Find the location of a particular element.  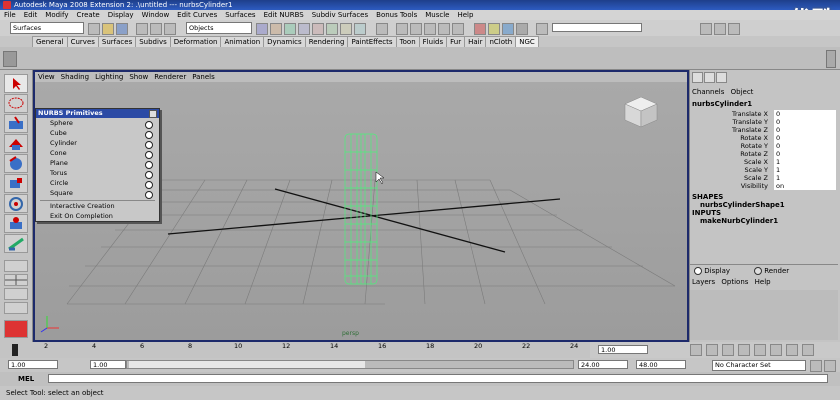

quick-input-field is located at coordinates (597, 27).